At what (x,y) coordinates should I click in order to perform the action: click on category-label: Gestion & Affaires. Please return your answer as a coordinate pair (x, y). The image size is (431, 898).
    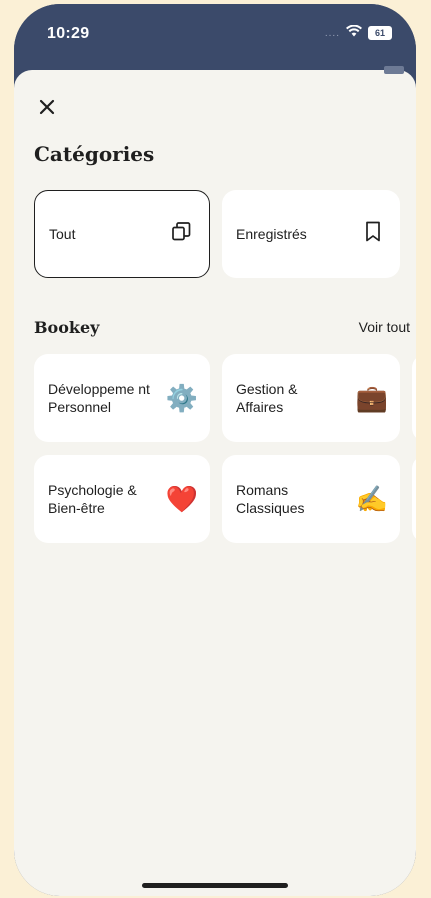
    Looking at the image, I should click on (267, 397).